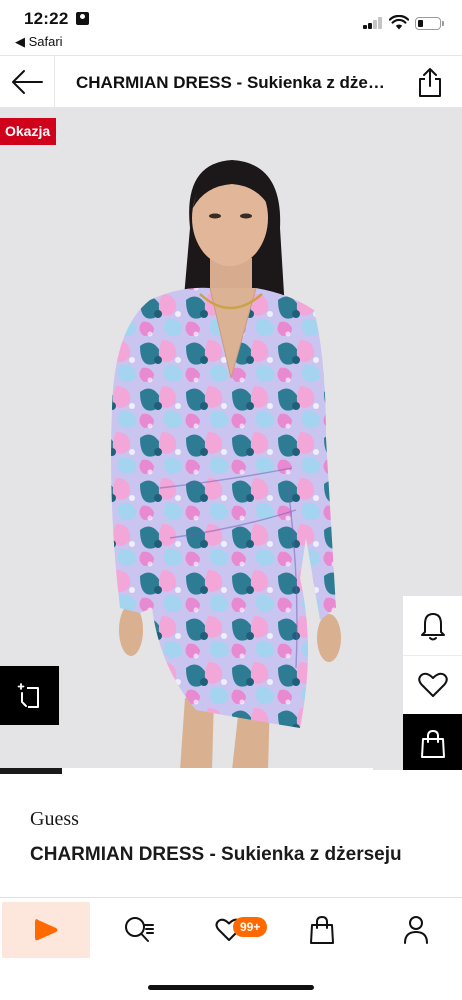 The width and height of the screenshot is (462, 1000). I want to click on tab-wishlist: 99+, so click(227, 930).